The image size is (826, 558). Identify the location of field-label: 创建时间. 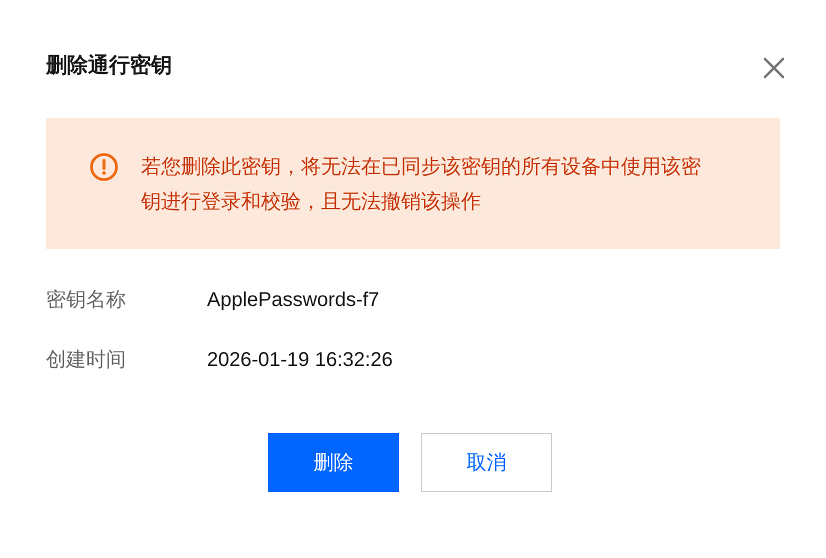
(86, 360).